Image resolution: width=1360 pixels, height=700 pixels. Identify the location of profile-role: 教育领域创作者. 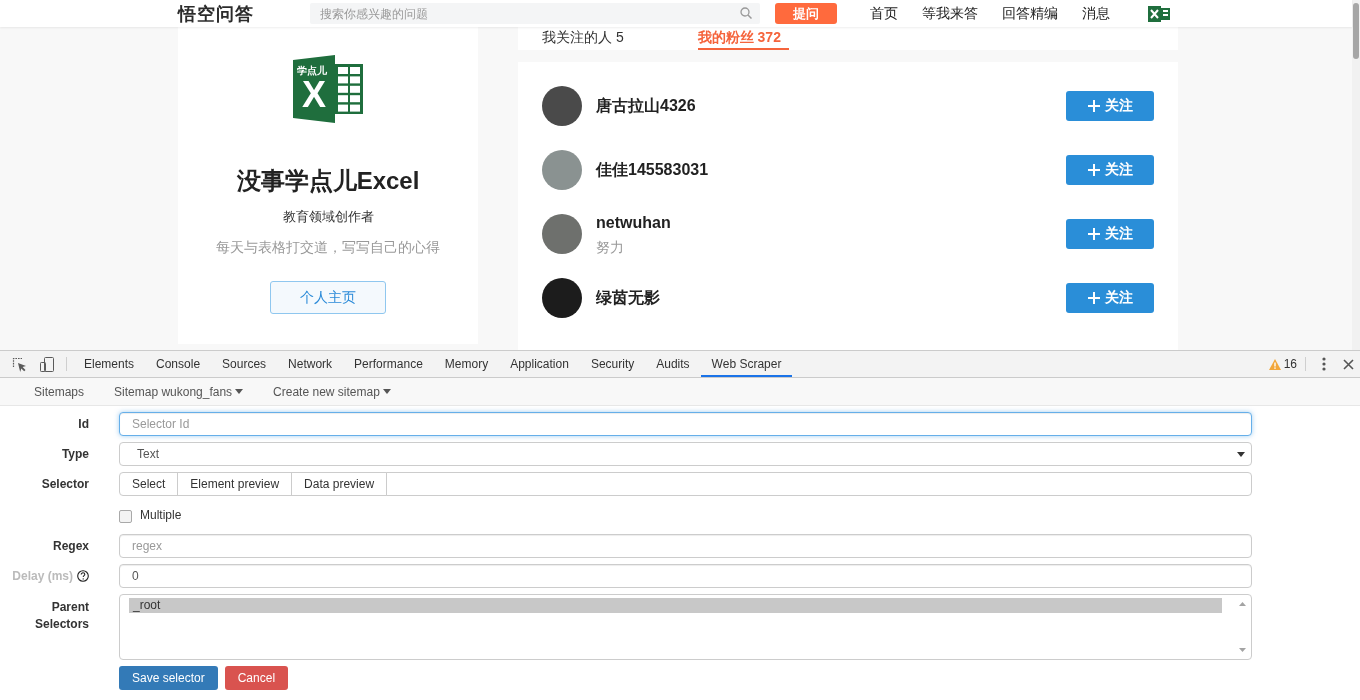
(328, 217).